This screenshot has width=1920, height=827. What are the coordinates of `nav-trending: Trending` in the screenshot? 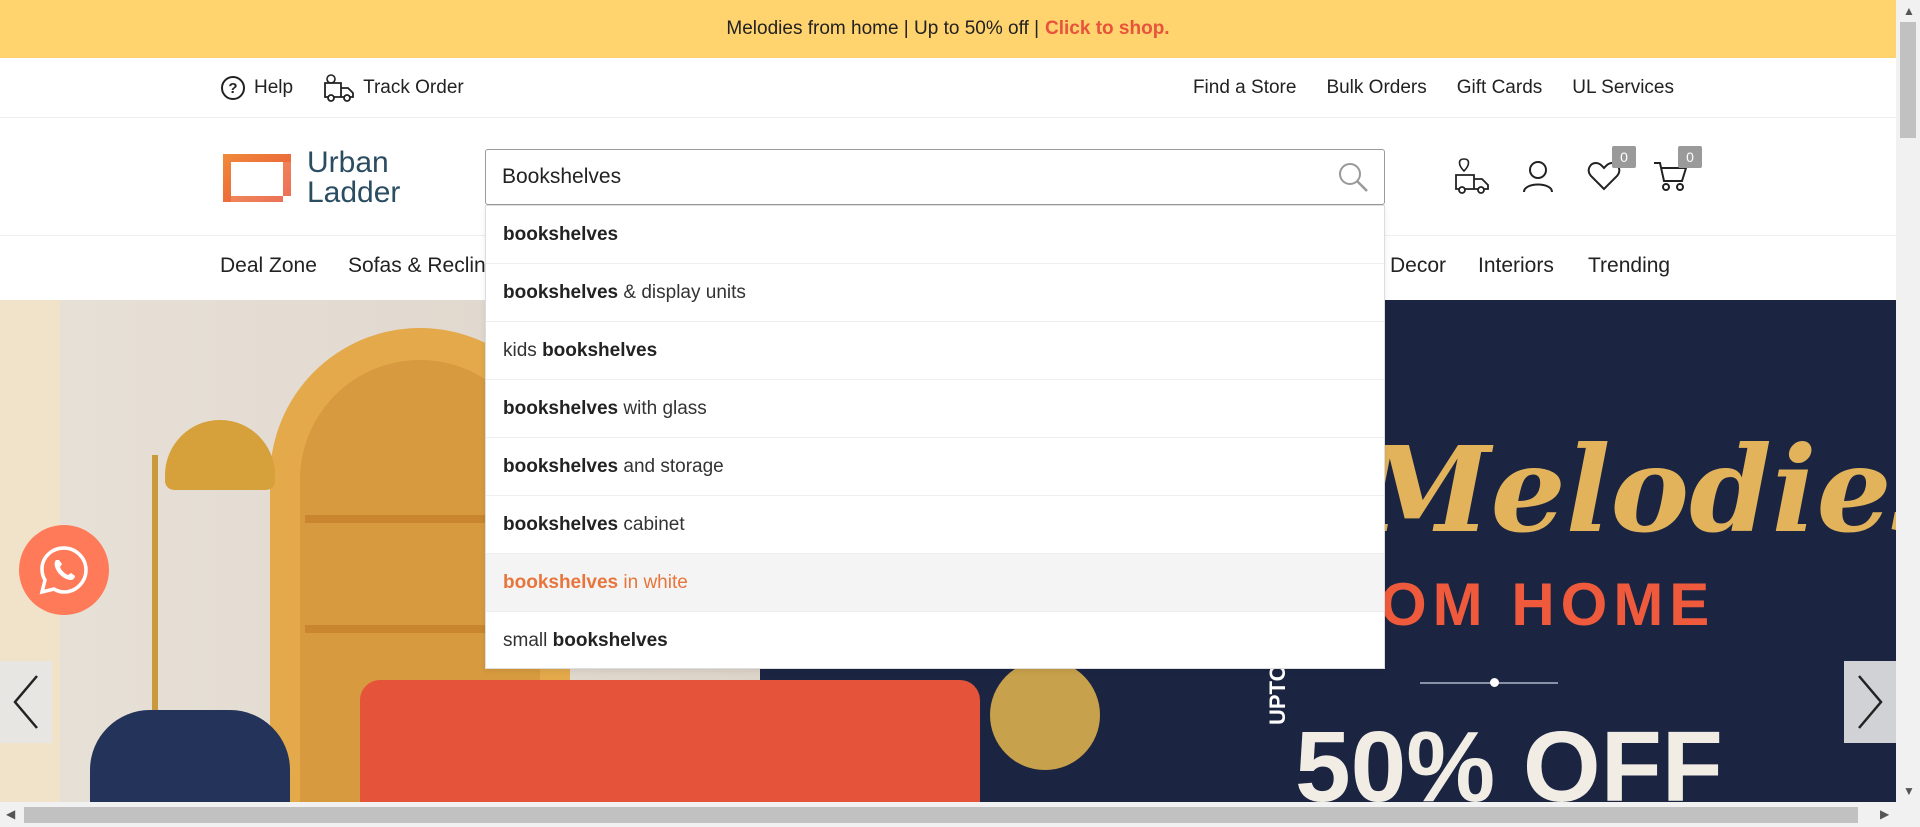 It's located at (1629, 266).